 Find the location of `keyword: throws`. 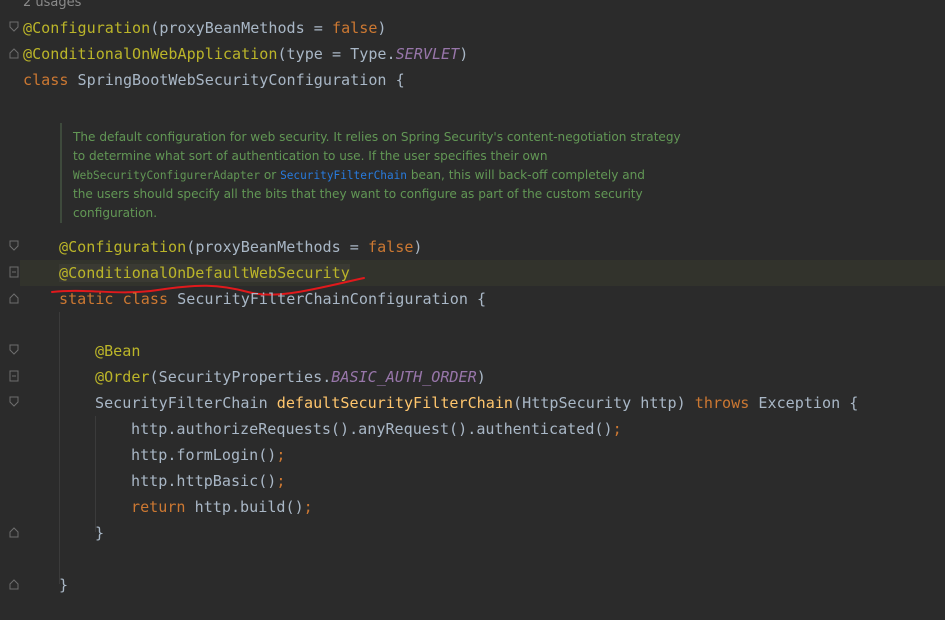

keyword: throws is located at coordinates (722, 403).